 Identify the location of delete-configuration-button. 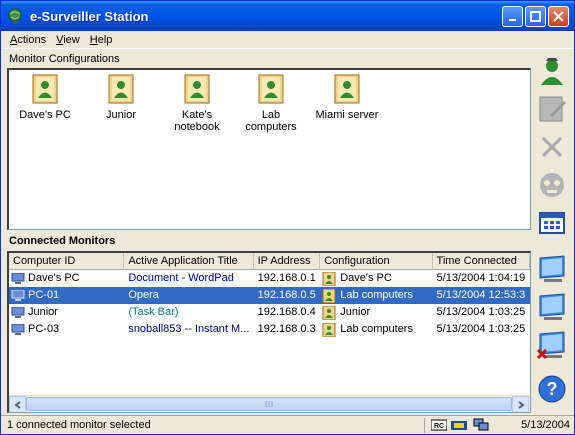
(552, 147).